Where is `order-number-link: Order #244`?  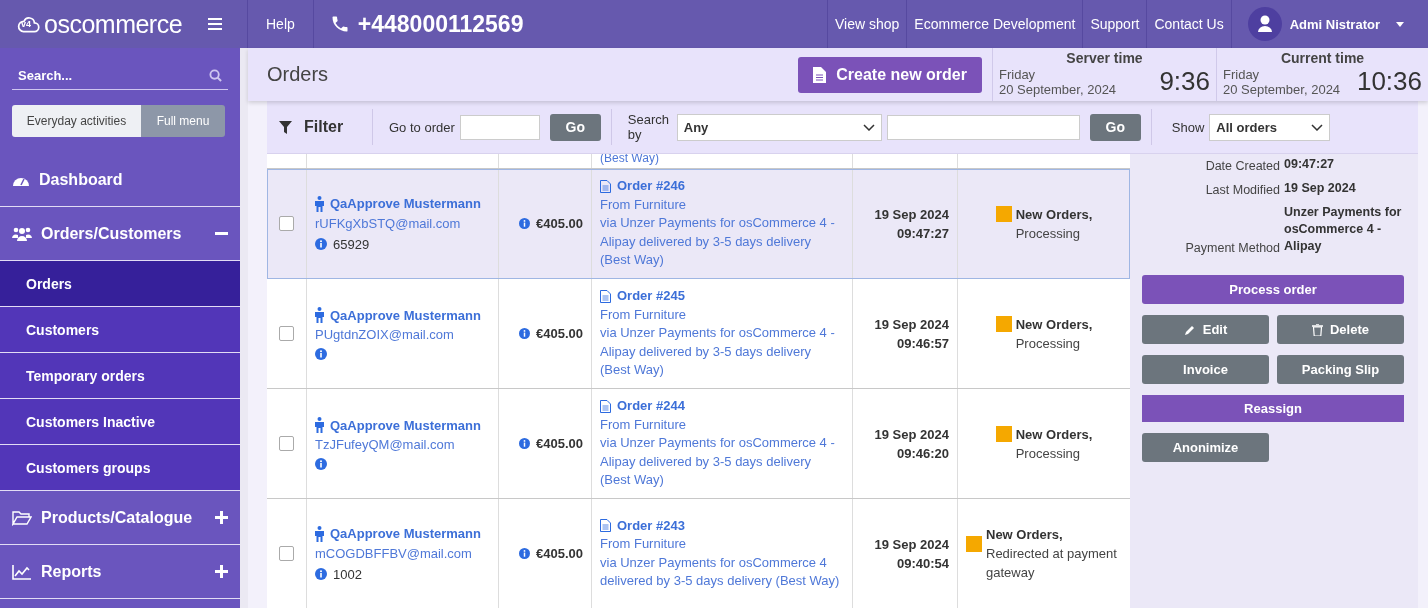
order-number-link: Order #244 is located at coordinates (651, 406).